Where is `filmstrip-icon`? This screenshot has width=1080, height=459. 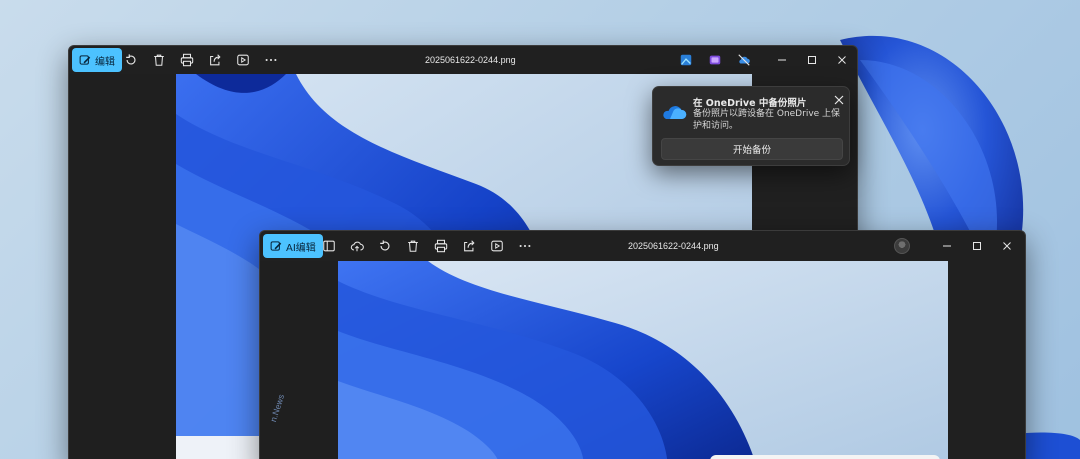 filmstrip-icon is located at coordinates (329, 246).